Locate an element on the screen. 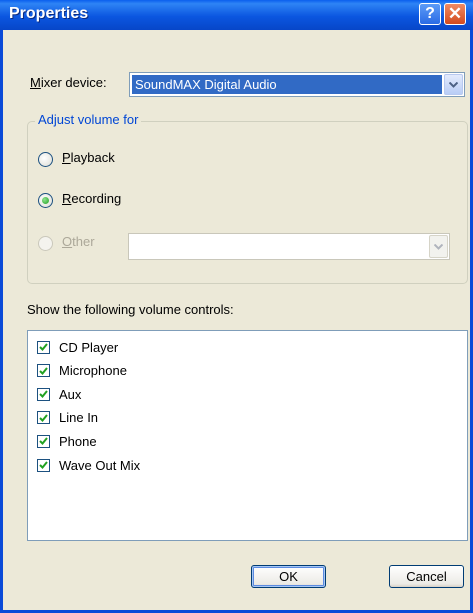 This screenshot has width=473, height=613. volume-control-label: Aux is located at coordinates (70, 394).